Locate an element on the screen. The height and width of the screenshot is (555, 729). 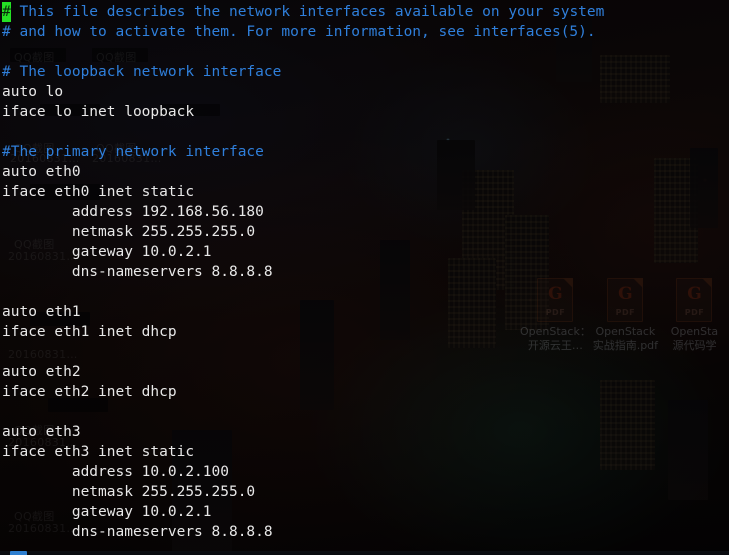
terminal-line-text: address 192.168.56.180 is located at coordinates (133, 212).